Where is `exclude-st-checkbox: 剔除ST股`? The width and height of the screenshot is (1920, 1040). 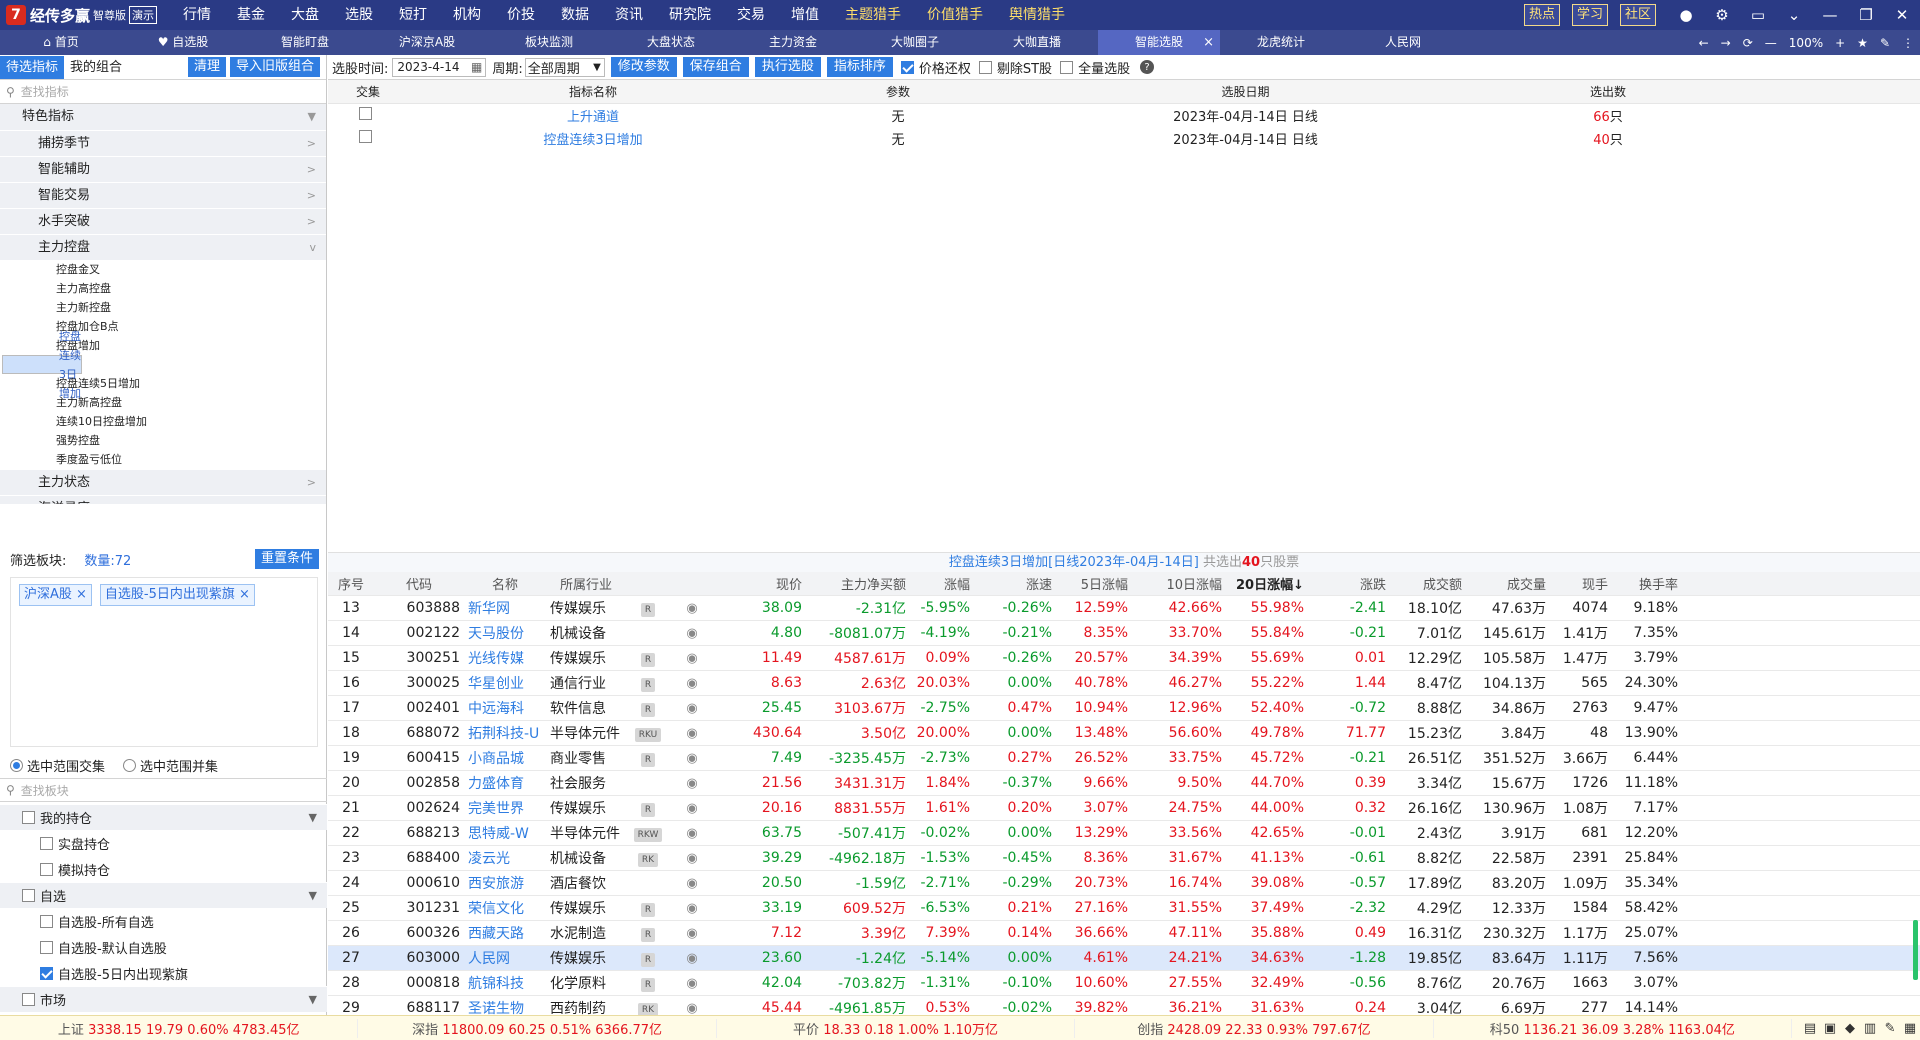
exclude-st-checkbox: 剔除ST股 is located at coordinates (1015, 67).